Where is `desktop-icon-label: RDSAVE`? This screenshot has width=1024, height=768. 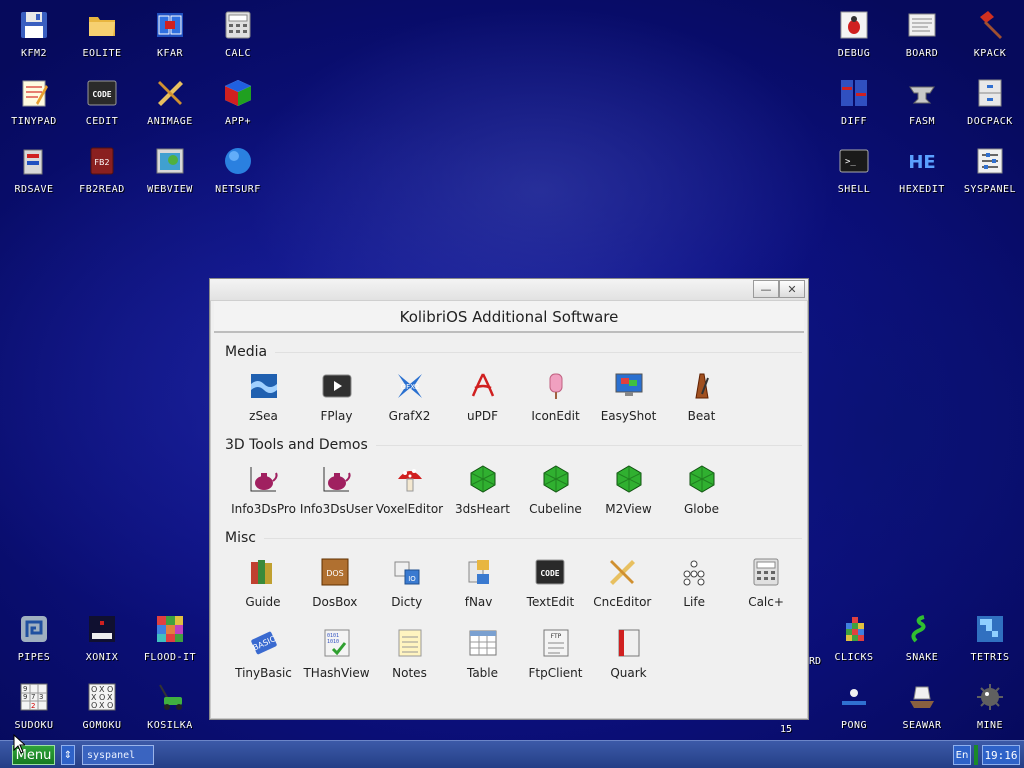
desktop-icon-label: RDSAVE is located at coordinates (34, 189).